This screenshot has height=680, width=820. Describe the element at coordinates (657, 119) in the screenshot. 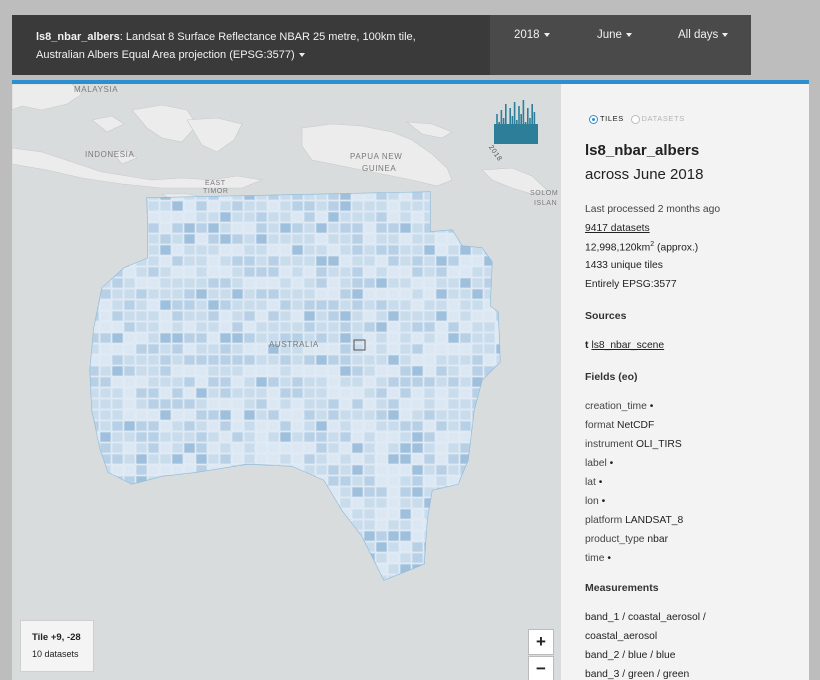

I see `datasets-radio: DATASETS` at that location.